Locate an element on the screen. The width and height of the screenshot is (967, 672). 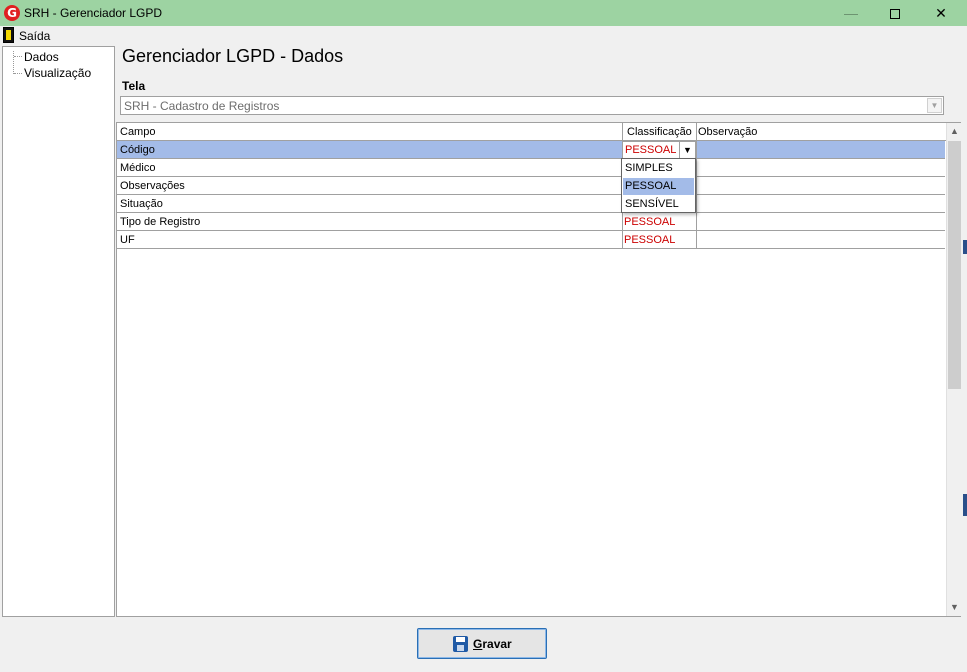
gravar-button: Gravar is located at coordinates (482, 643).